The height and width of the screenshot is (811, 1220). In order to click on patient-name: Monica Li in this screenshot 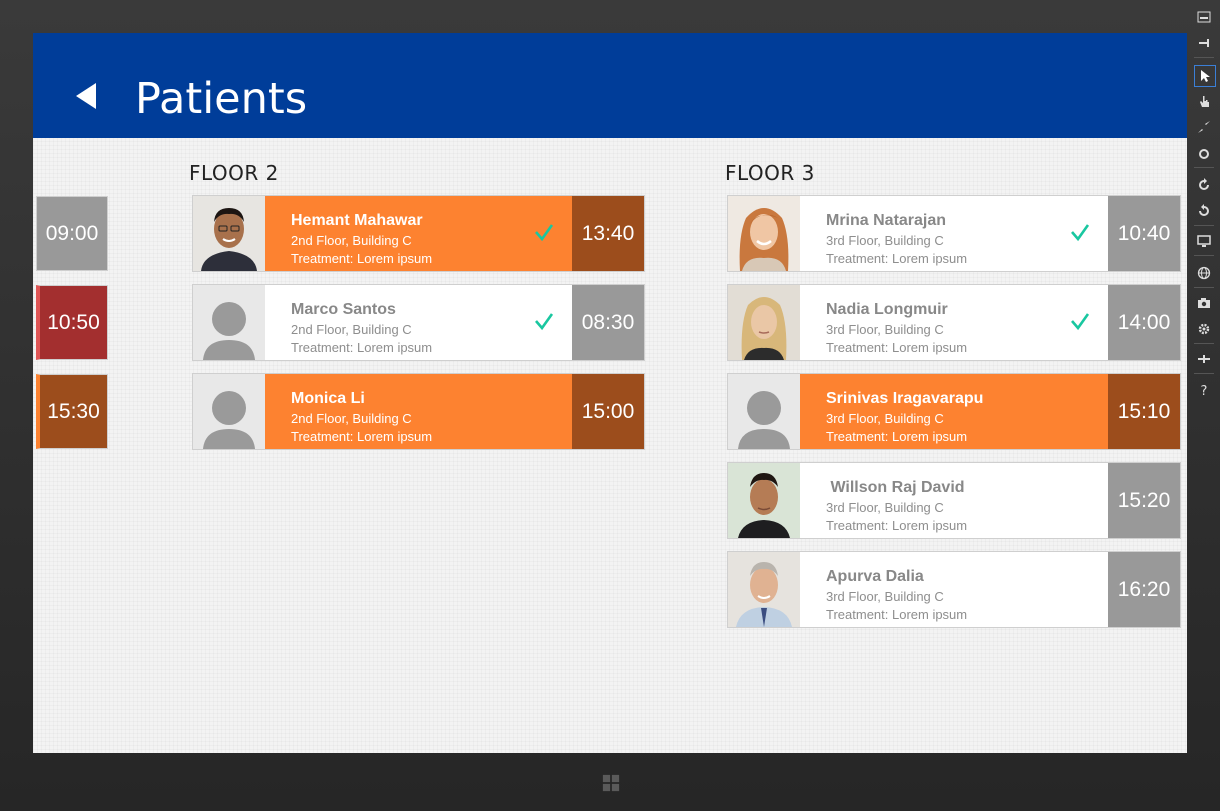, I will do `click(328, 398)`.